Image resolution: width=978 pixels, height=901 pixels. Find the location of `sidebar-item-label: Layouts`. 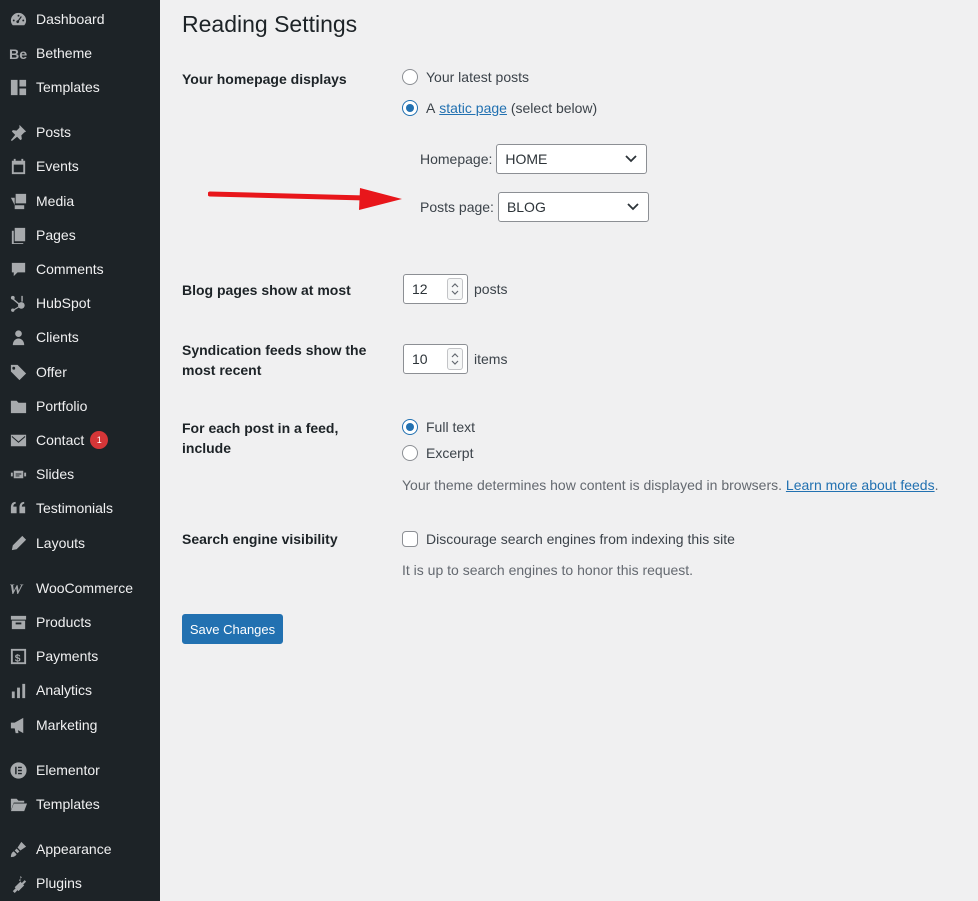

sidebar-item-label: Layouts is located at coordinates (61, 543).